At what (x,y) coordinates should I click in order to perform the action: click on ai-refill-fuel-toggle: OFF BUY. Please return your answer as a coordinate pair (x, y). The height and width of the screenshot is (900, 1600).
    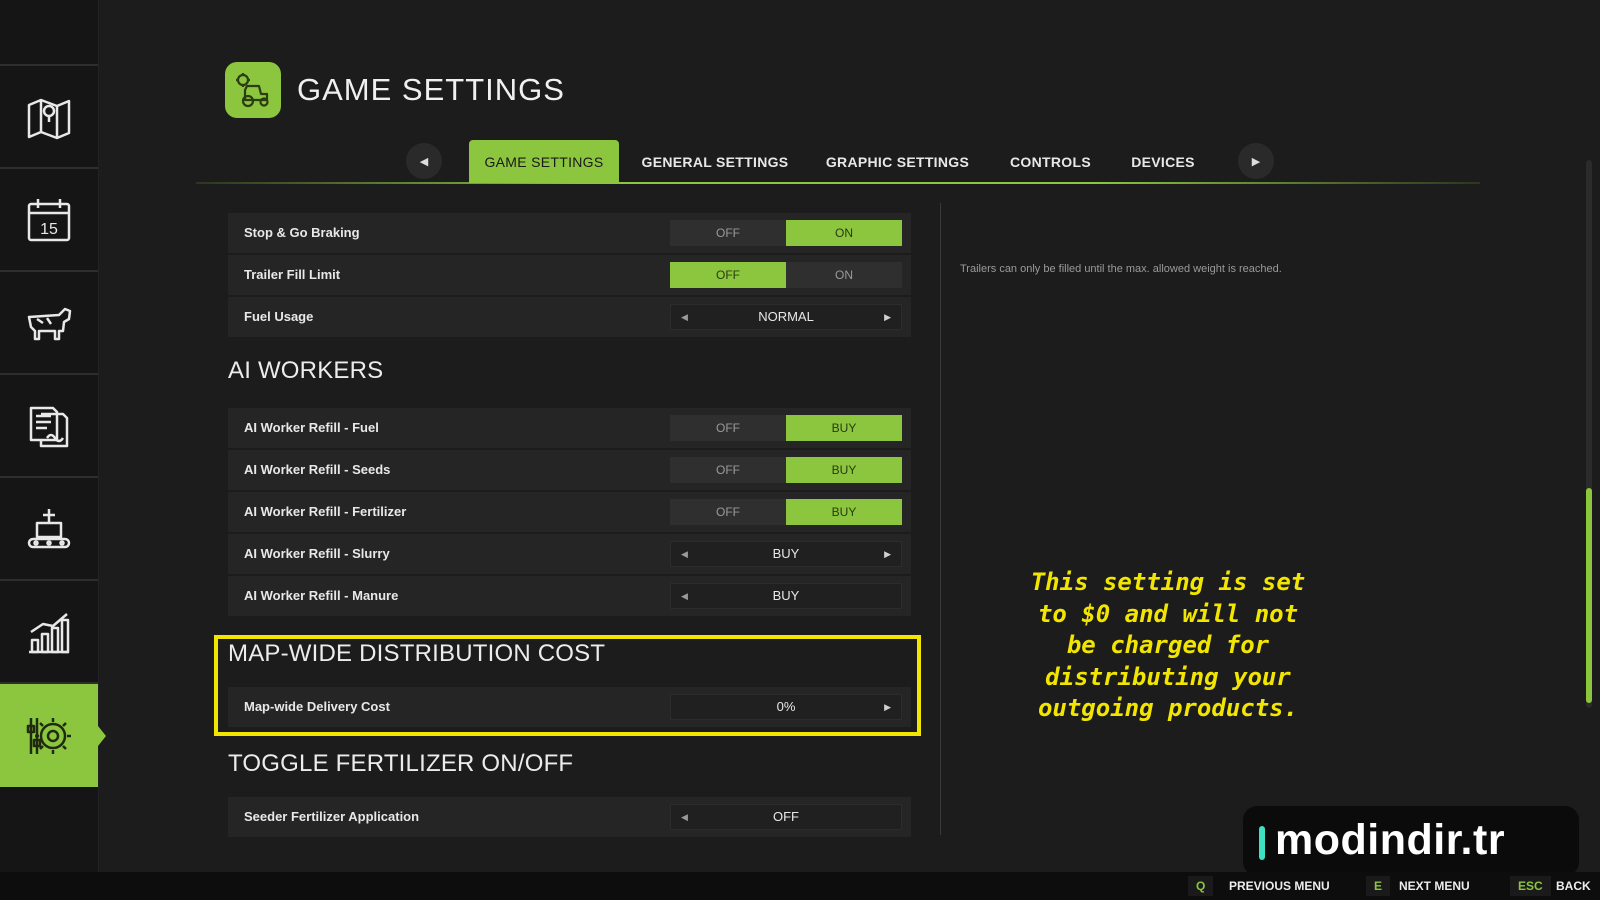
    Looking at the image, I should click on (786, 428).